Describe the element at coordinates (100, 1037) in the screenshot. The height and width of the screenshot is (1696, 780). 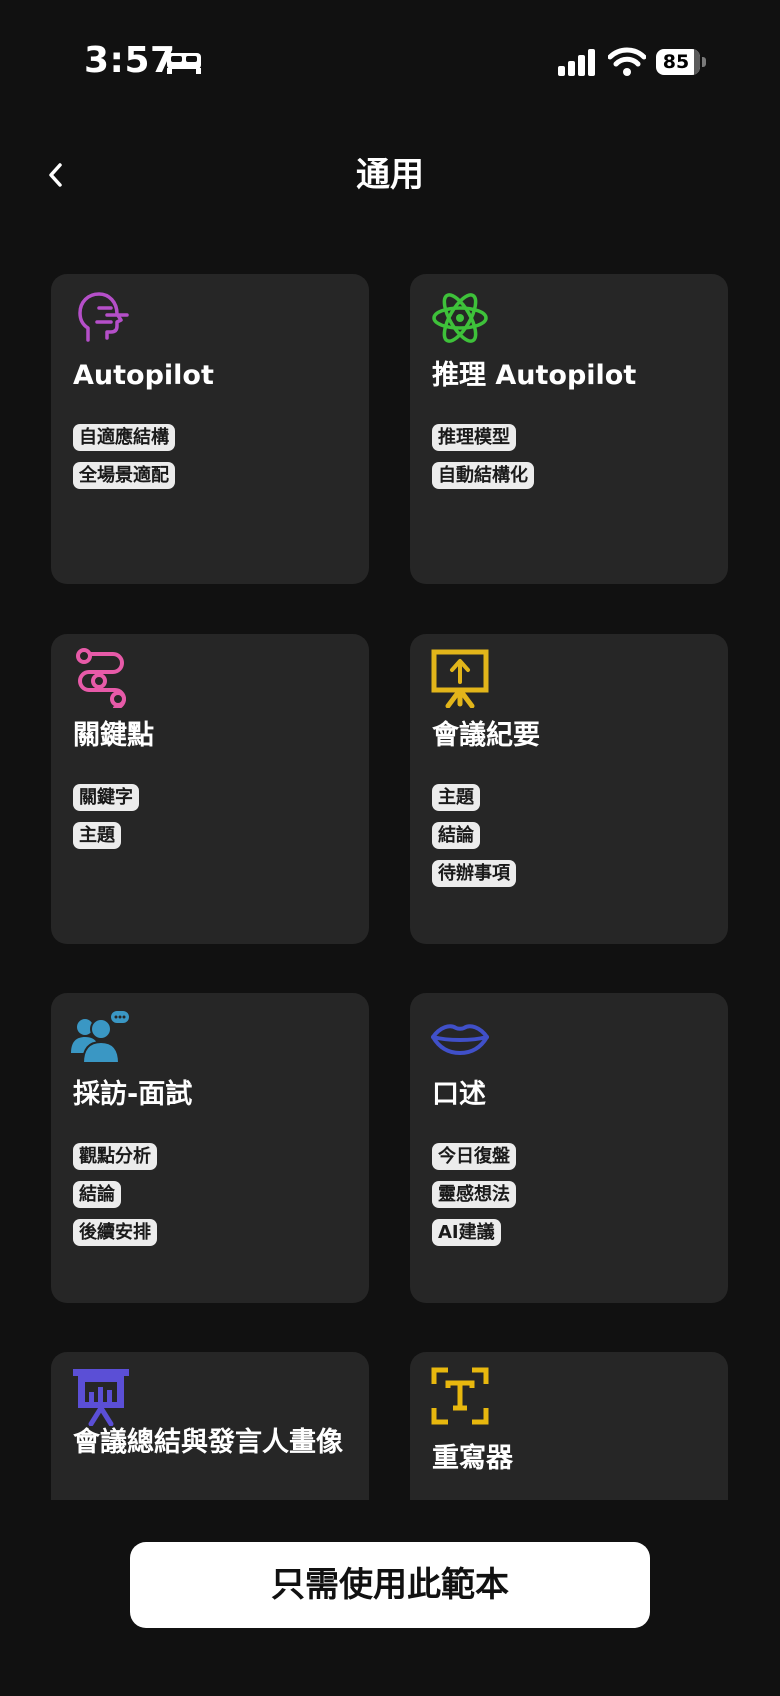
I see `interview-people-icon` at that location.